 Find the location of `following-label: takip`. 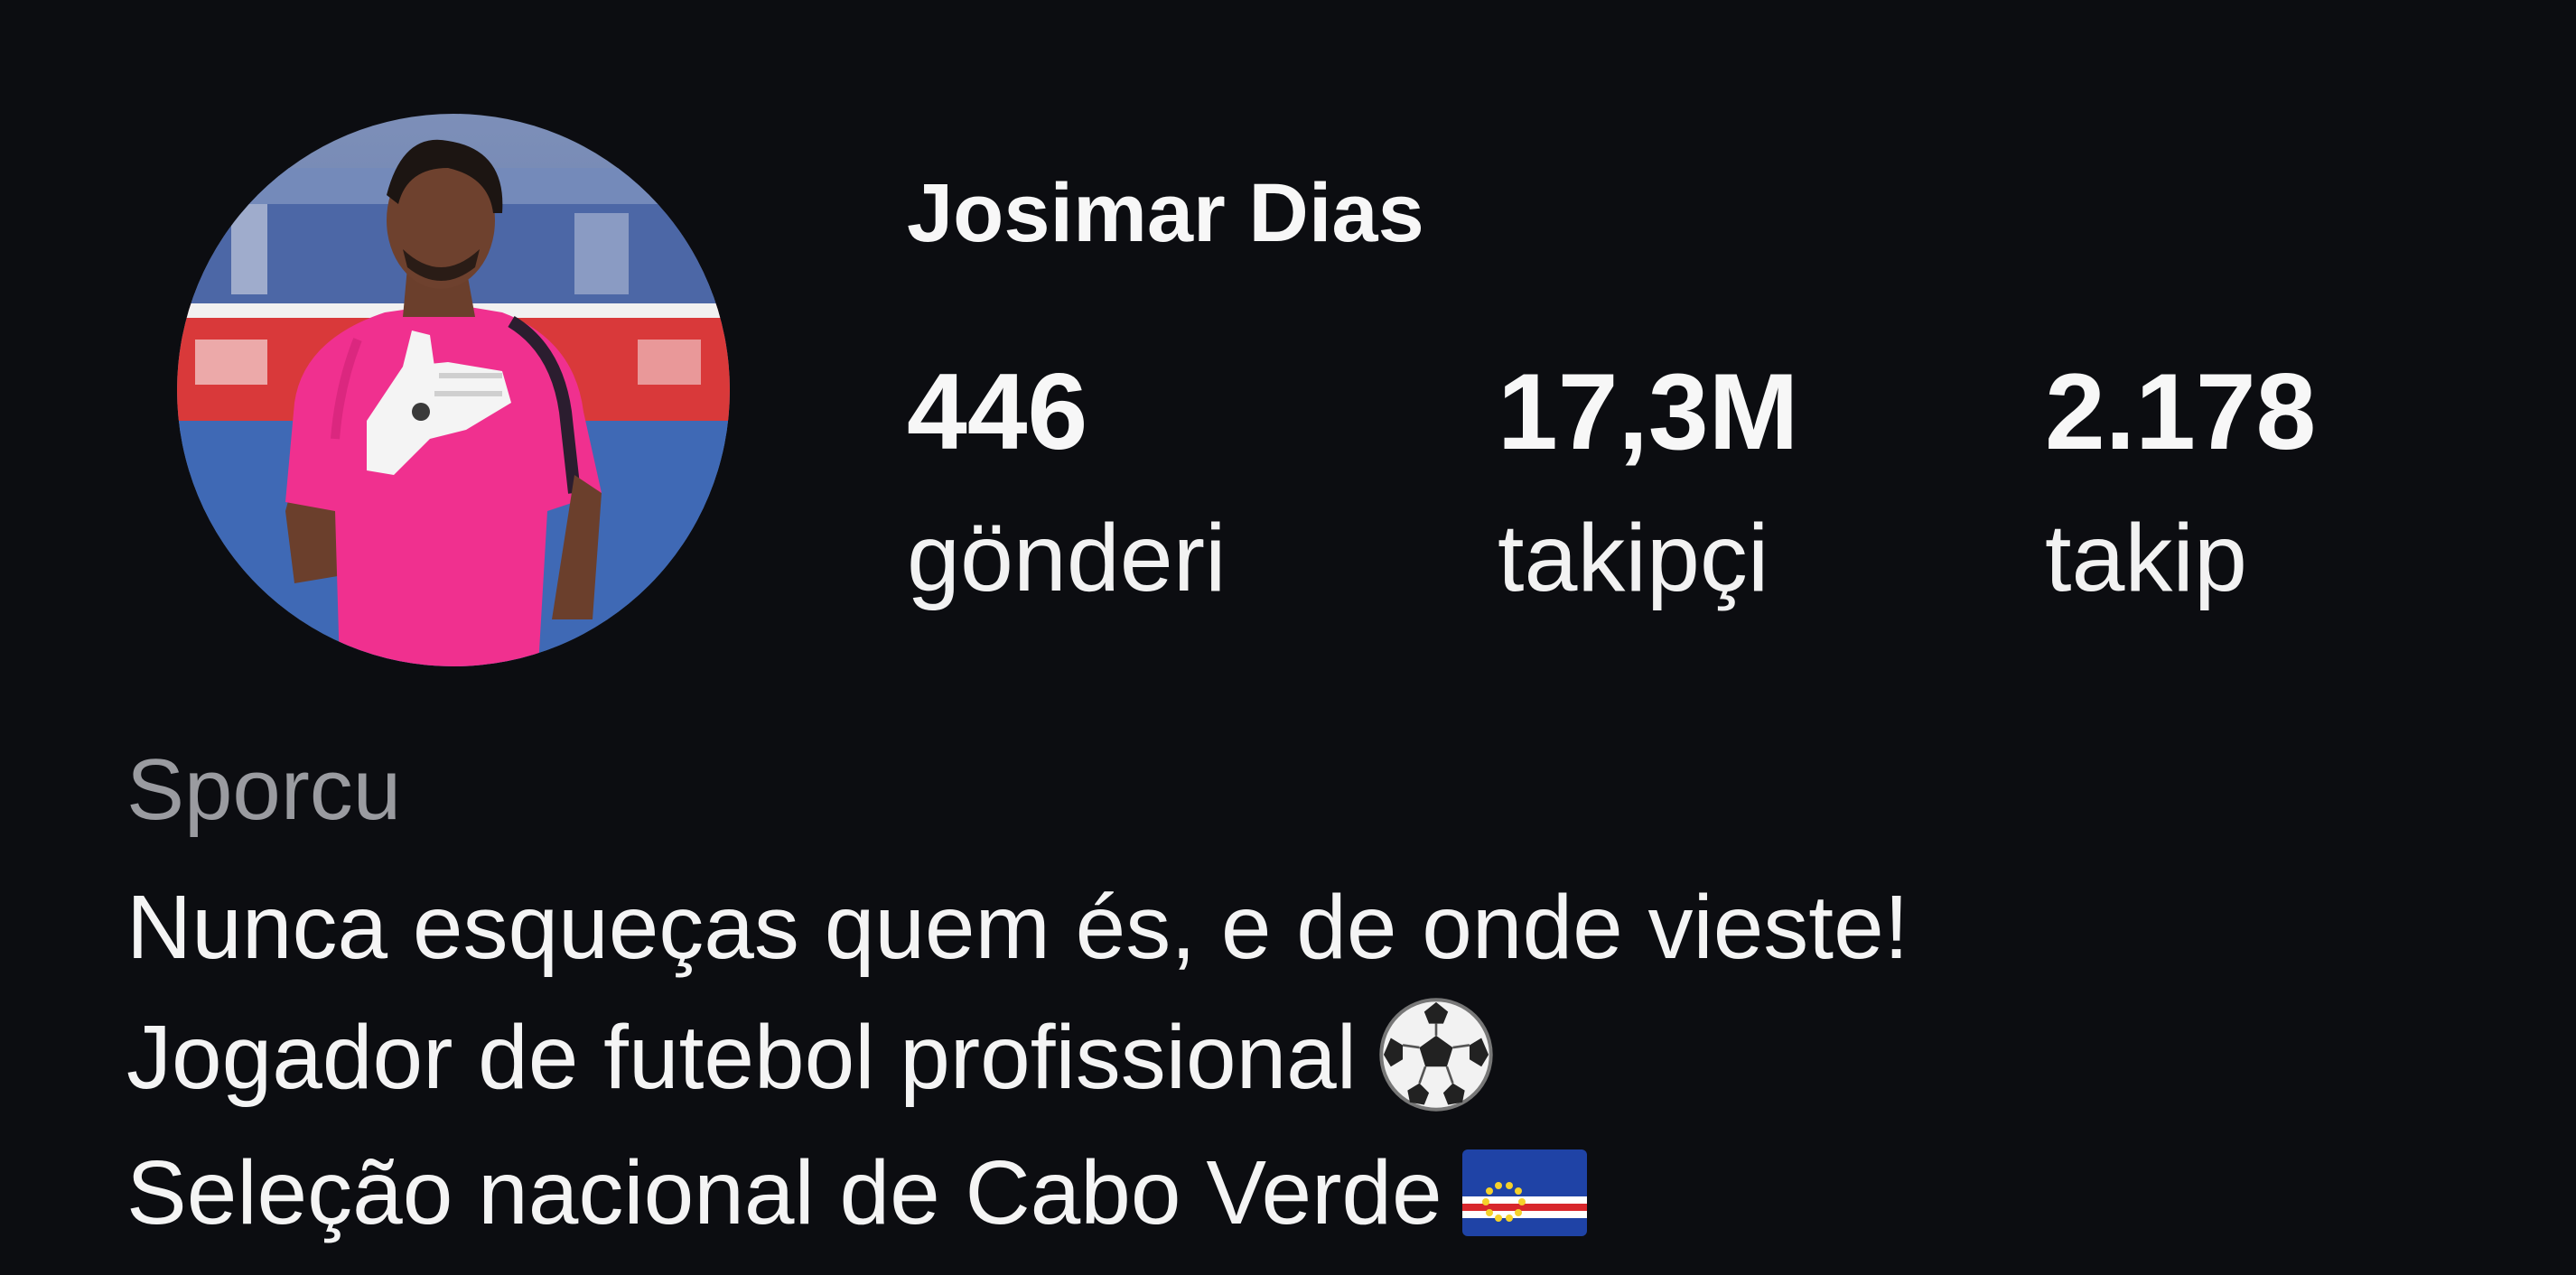

following-label: takip is located at coordinates (2146, 558).